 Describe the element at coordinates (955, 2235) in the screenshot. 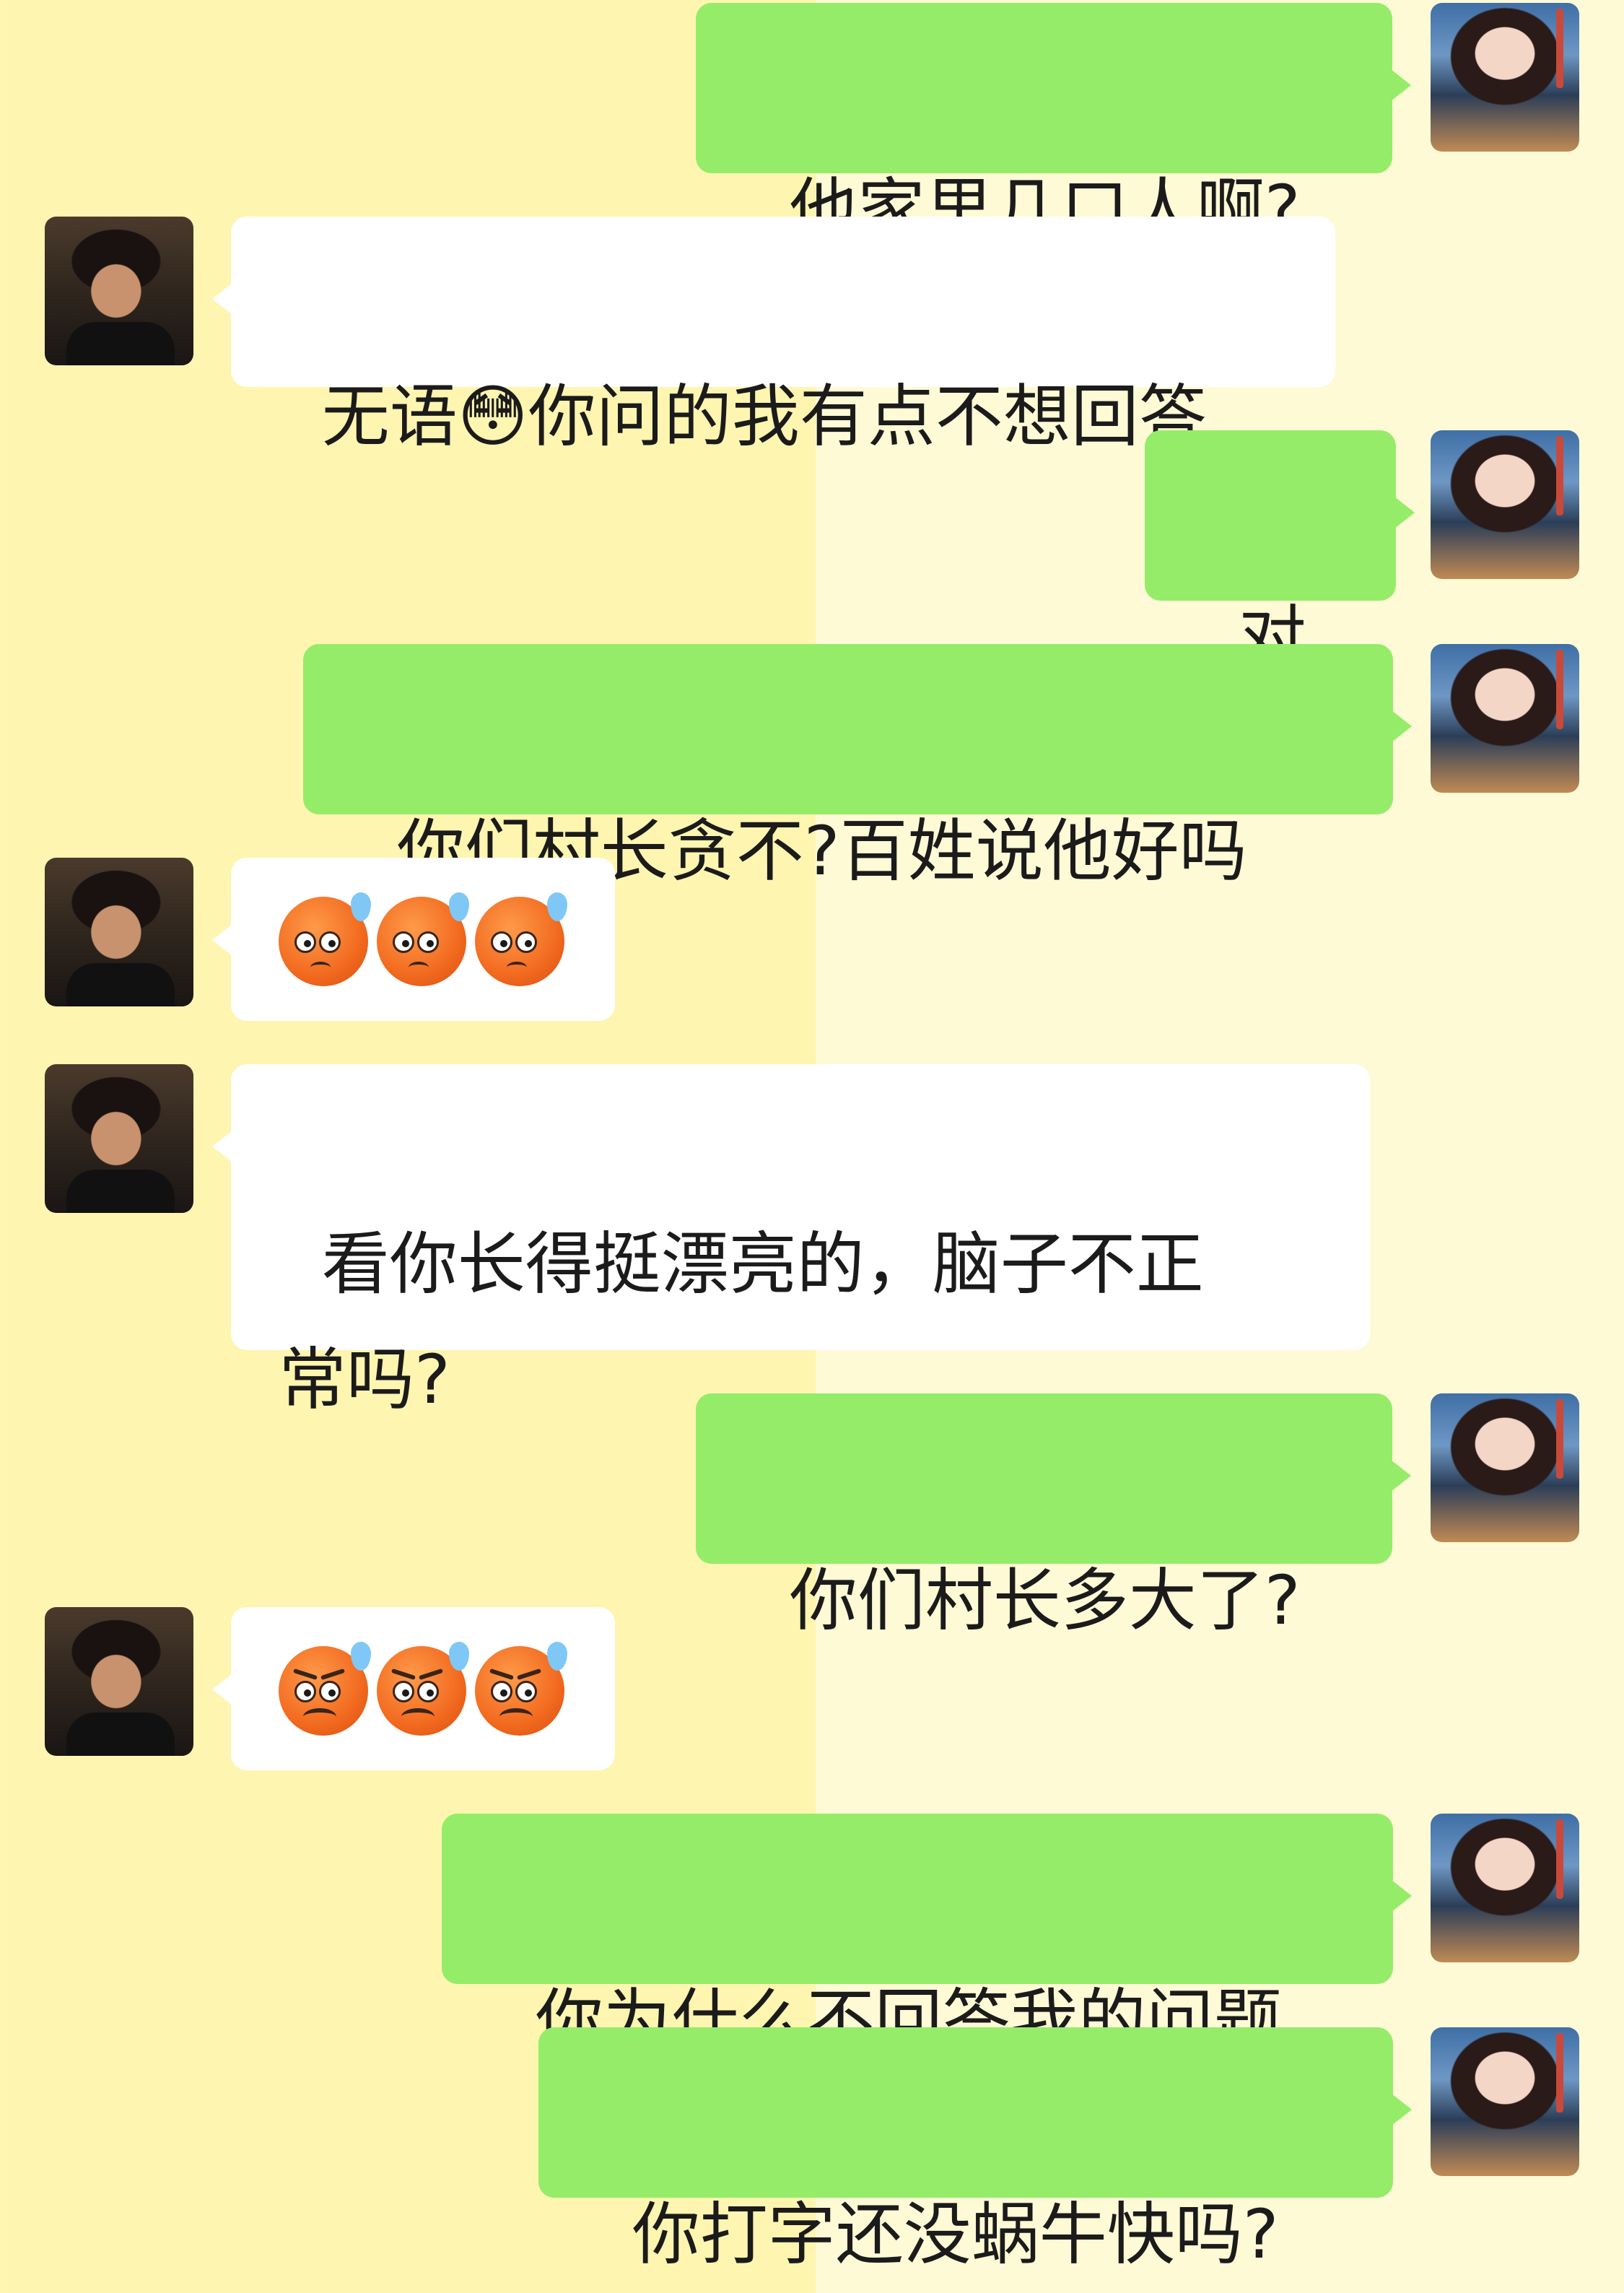

I see `message-text: 你打字还没蜗牛快吗?` at that location.